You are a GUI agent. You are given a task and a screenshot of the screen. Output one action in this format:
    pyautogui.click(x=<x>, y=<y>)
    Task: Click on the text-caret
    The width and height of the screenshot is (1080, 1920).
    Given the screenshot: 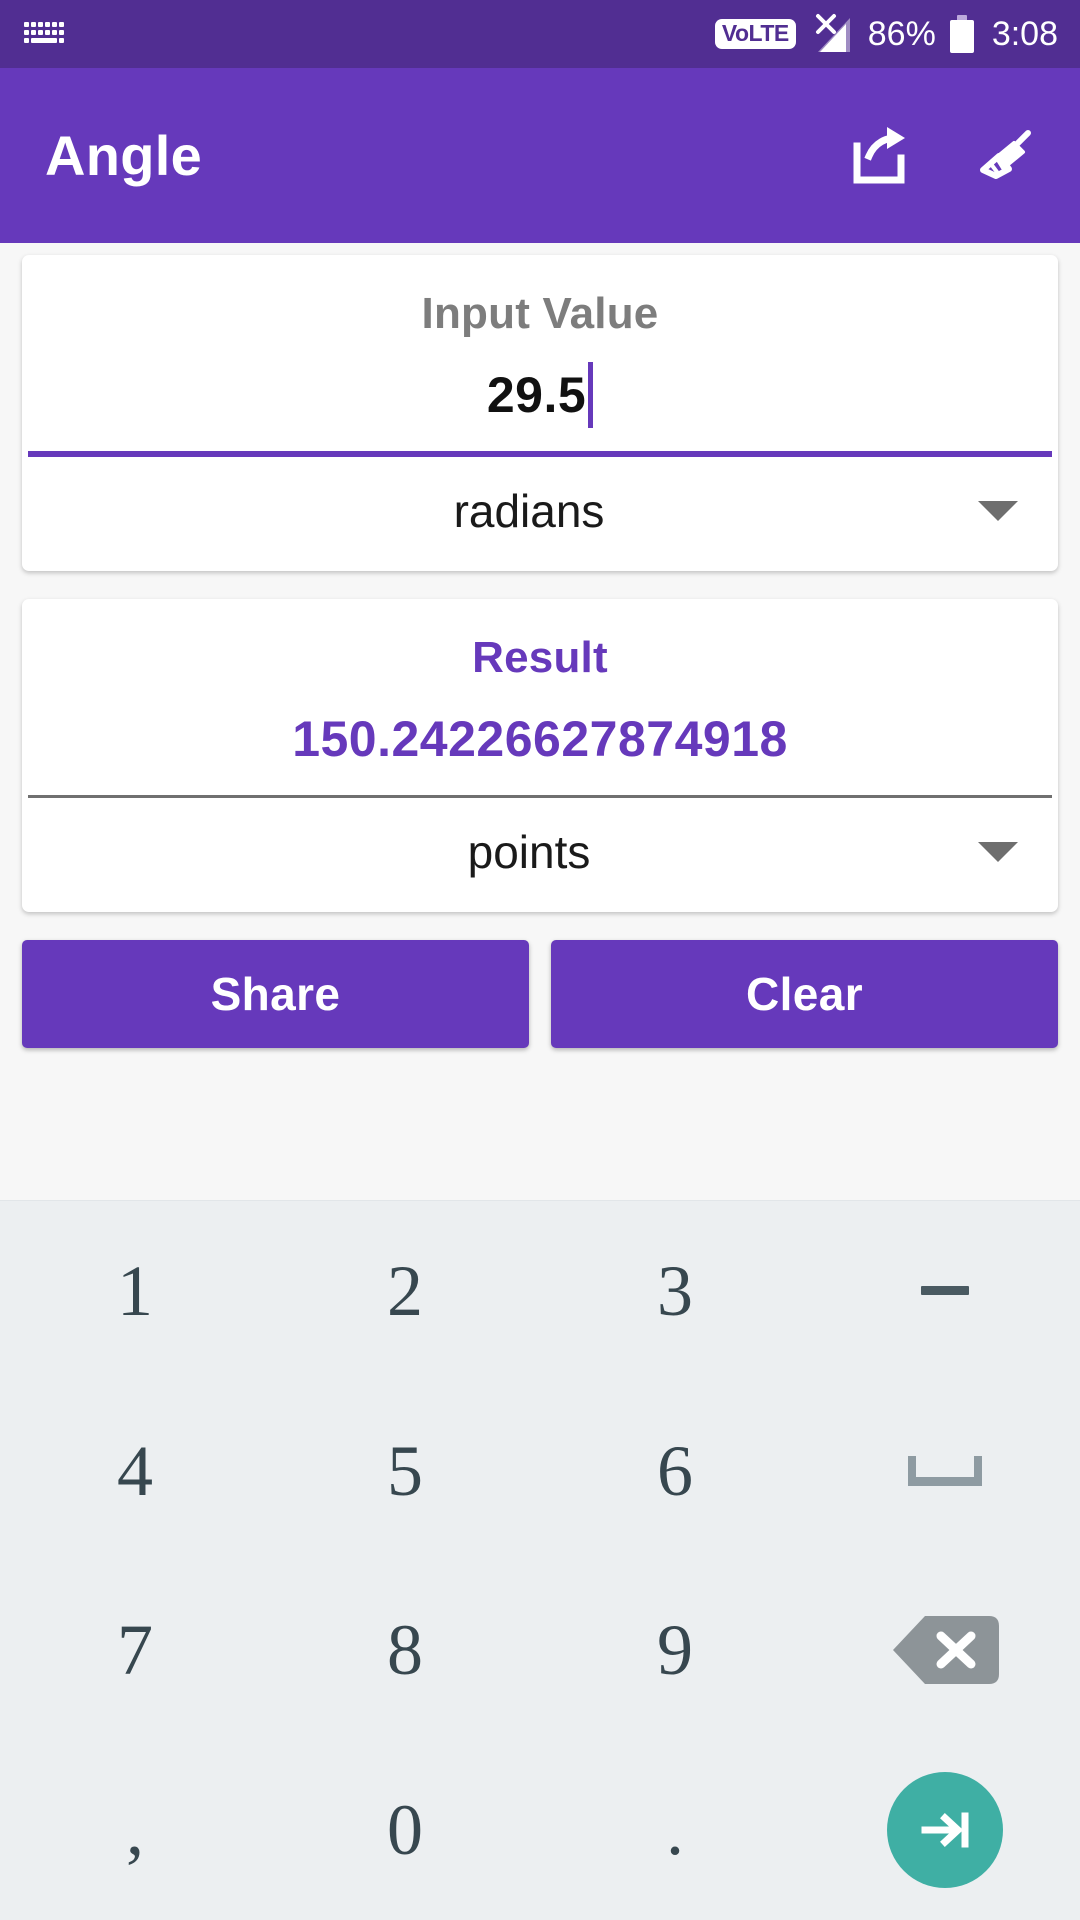 What is the action you would take?
    pyautogui.click(x=591, y=395)
    